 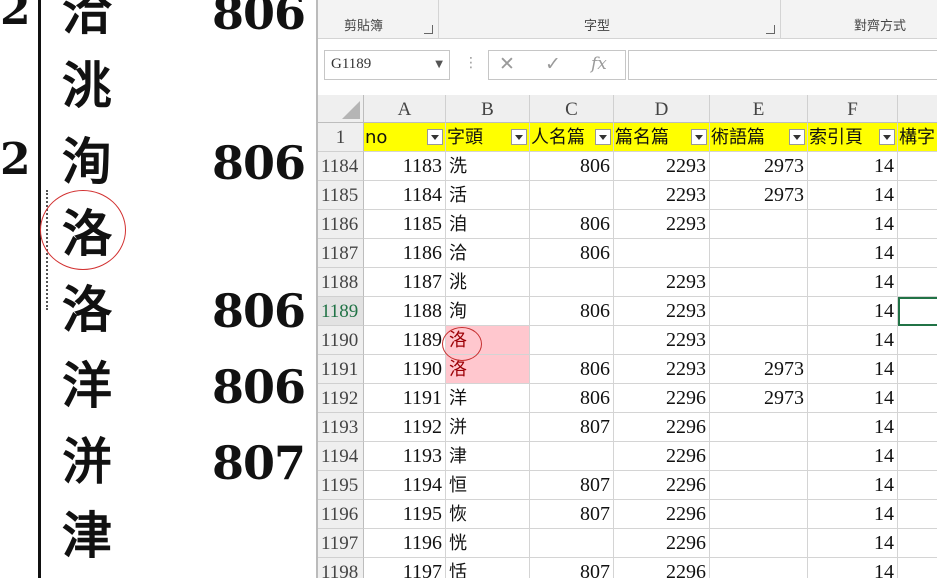 I want to click on insert-function-icon: fx, so click(x=599, y=64).